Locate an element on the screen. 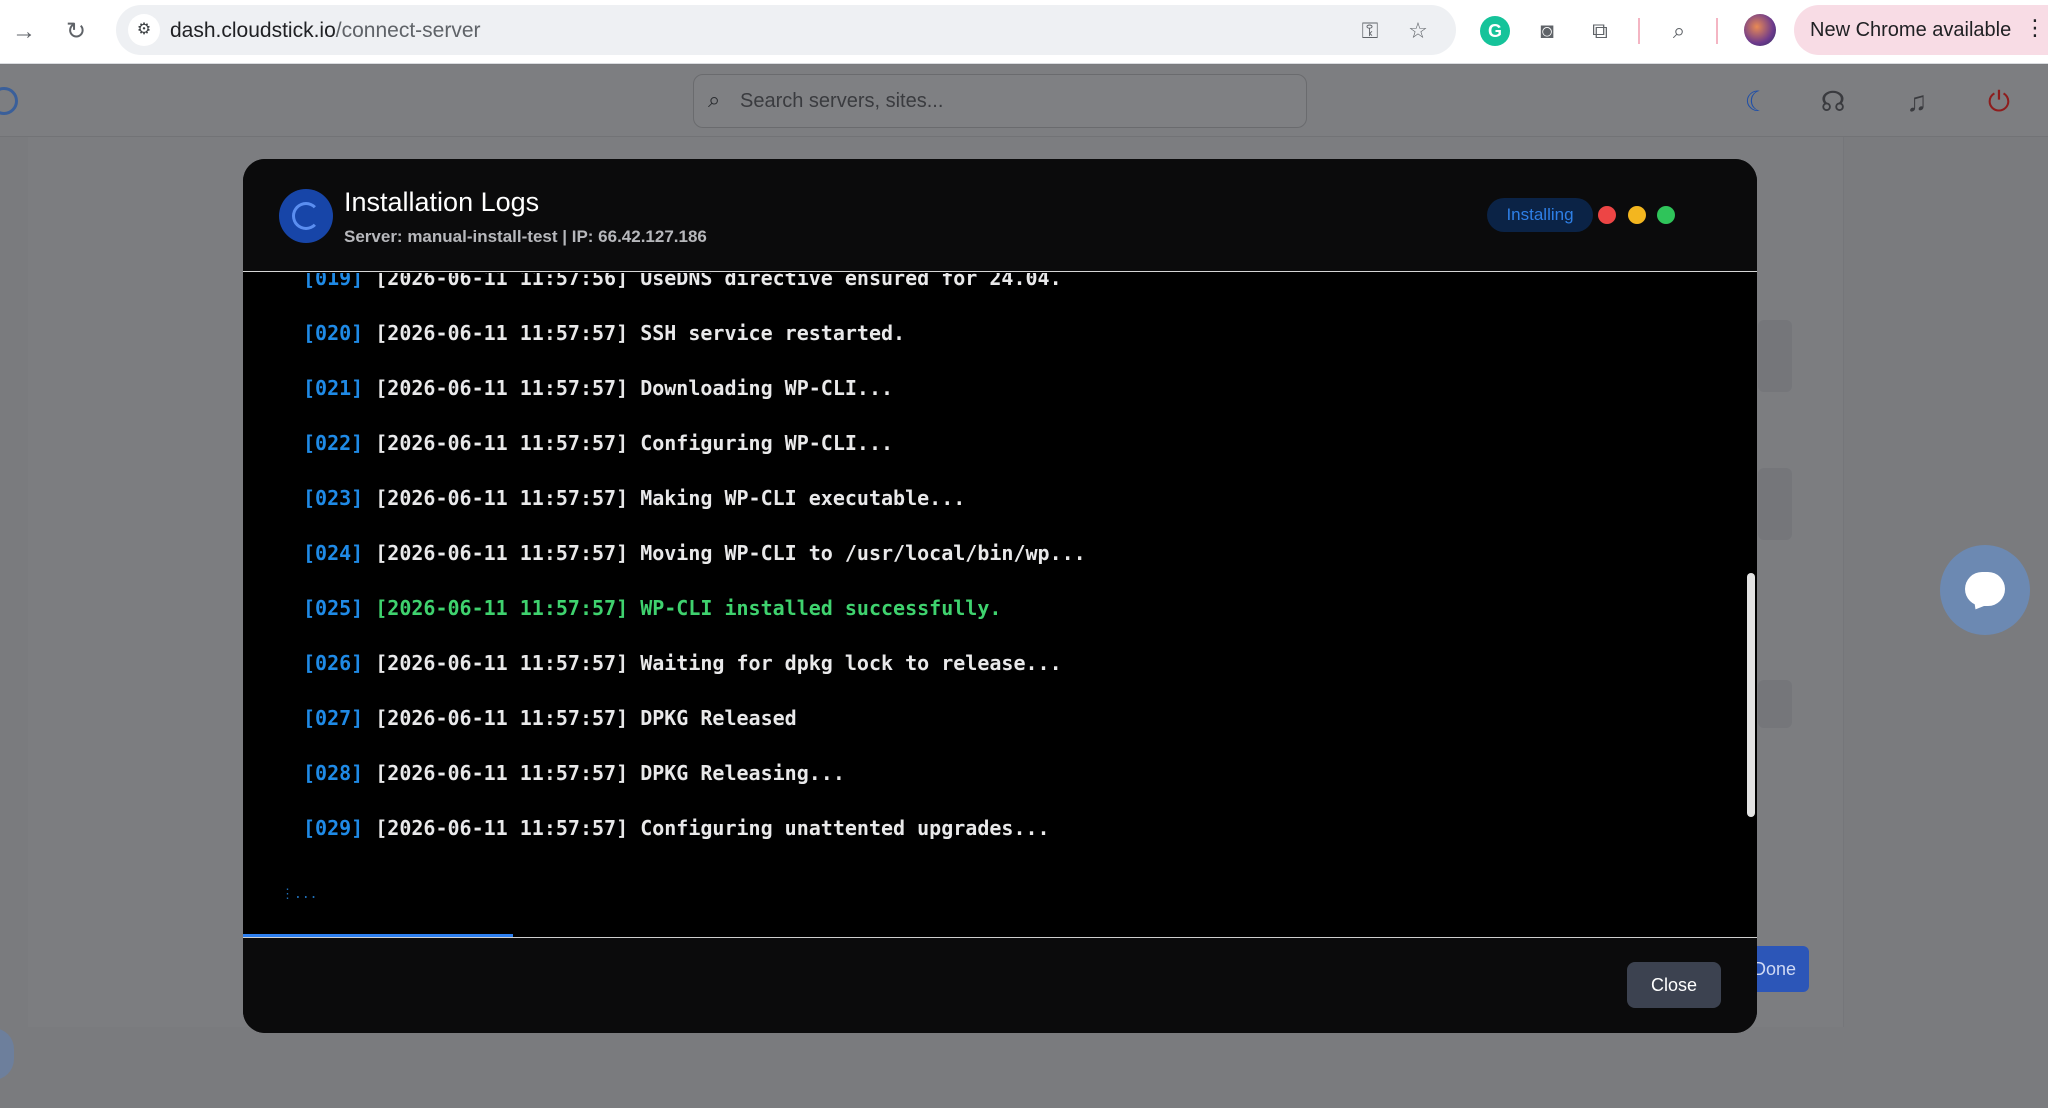  bookmark-star-icon: ☆ is located at coordinates (1418, 31).